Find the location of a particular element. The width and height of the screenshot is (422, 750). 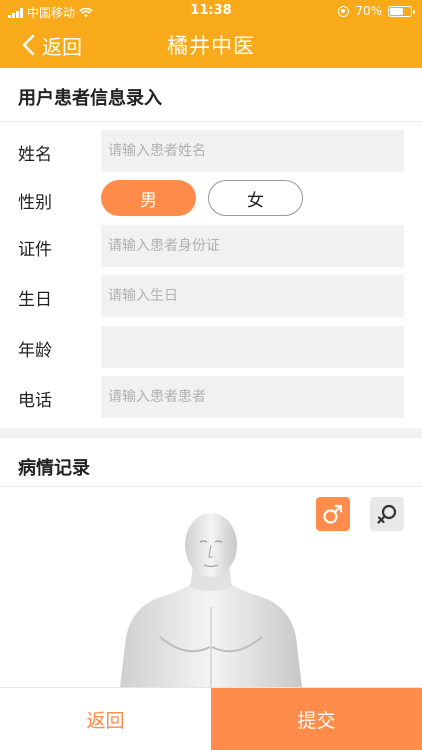

male-symbol-icon is located at coordinates (333, 514).